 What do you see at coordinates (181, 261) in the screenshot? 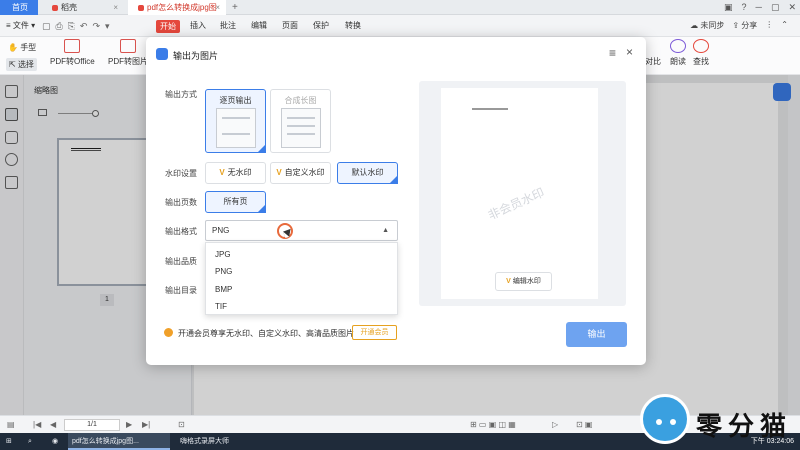
I see `quality-label: 输出品质` at bounding box center [181, 261].